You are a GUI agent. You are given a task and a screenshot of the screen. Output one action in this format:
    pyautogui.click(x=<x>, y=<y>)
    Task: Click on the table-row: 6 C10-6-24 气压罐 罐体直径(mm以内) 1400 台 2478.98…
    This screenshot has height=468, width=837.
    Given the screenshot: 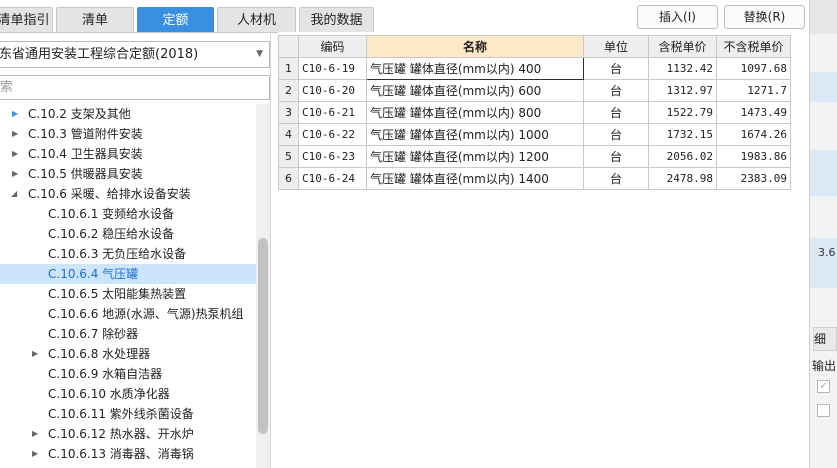 What is the action you would take?
    pyautogui.click(x=534, y=178)
    